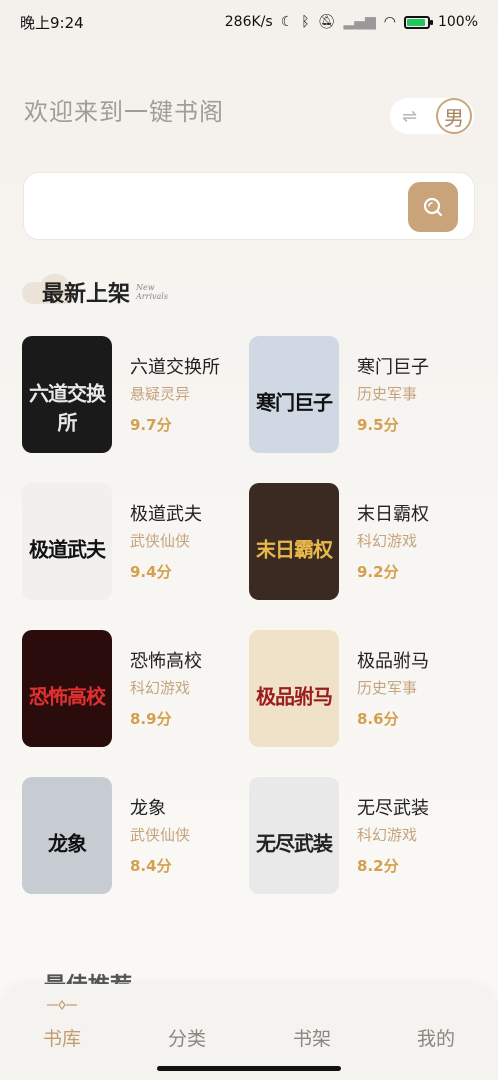 Image resolution: width=498 pixels, height=1080 pixels. What do you see at coordinates (62, 1005) in the screenshot?
I see `active-tab-ornament-icon` at bounding box center [62, 1005].